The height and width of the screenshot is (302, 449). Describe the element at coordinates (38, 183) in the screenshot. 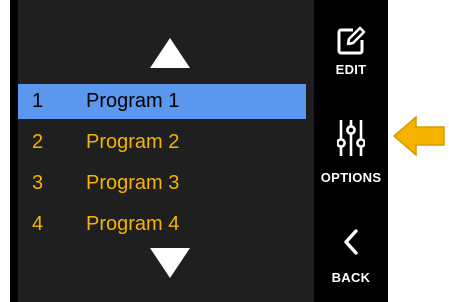

I see `program-number: 3` at that location.